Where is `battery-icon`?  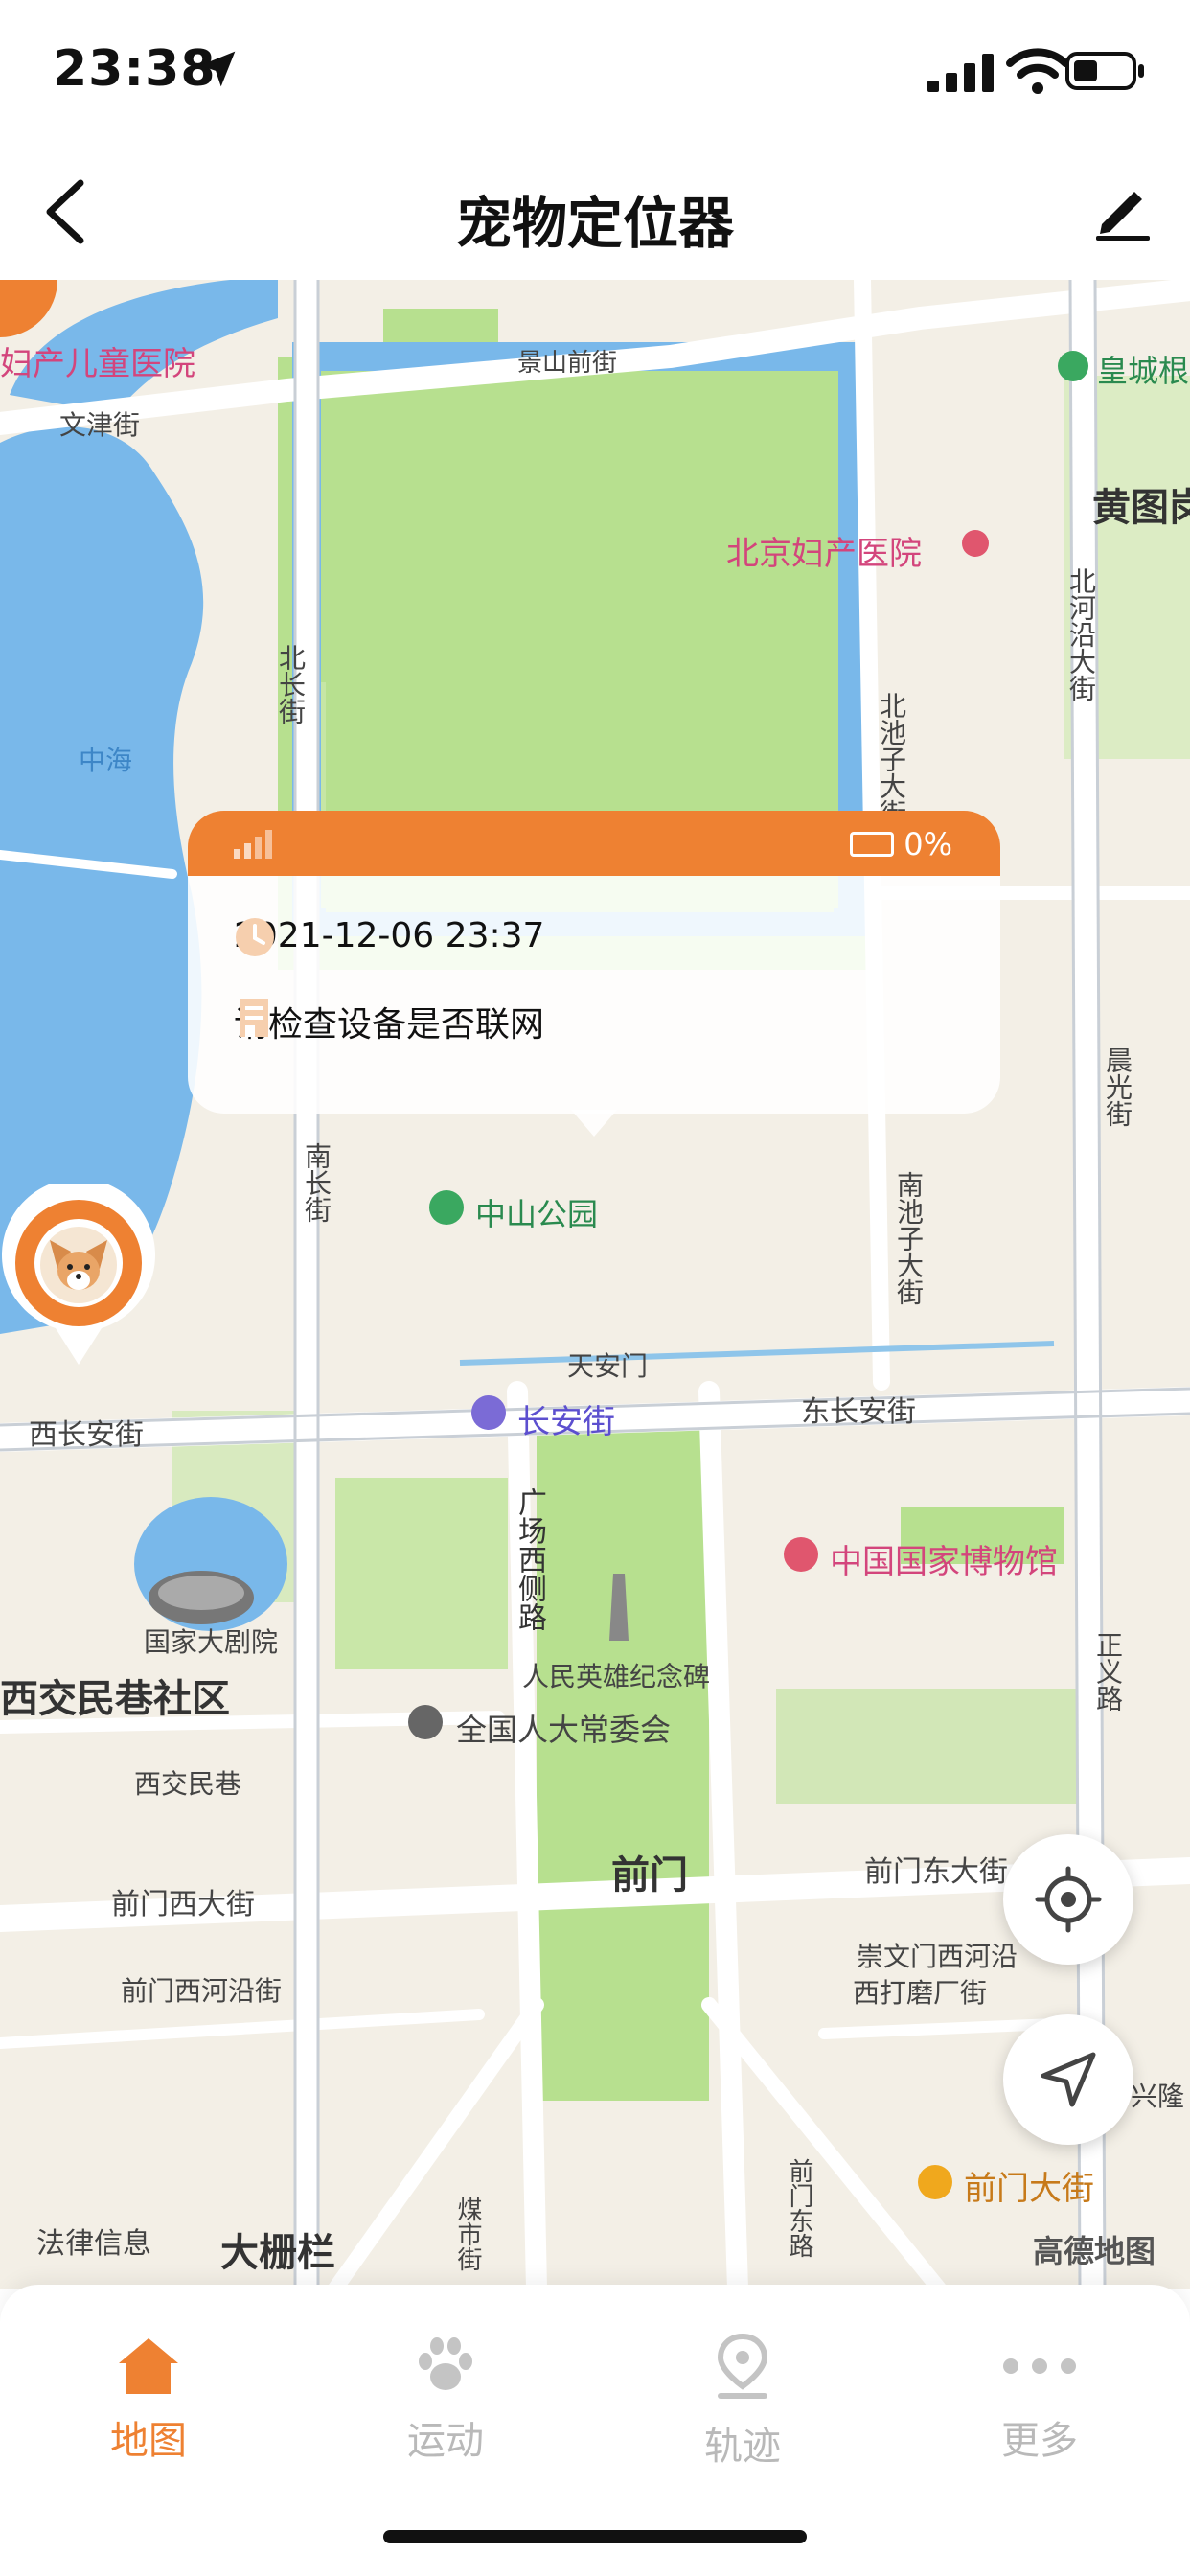
battery-icon is located at coordinates (1104, 71).